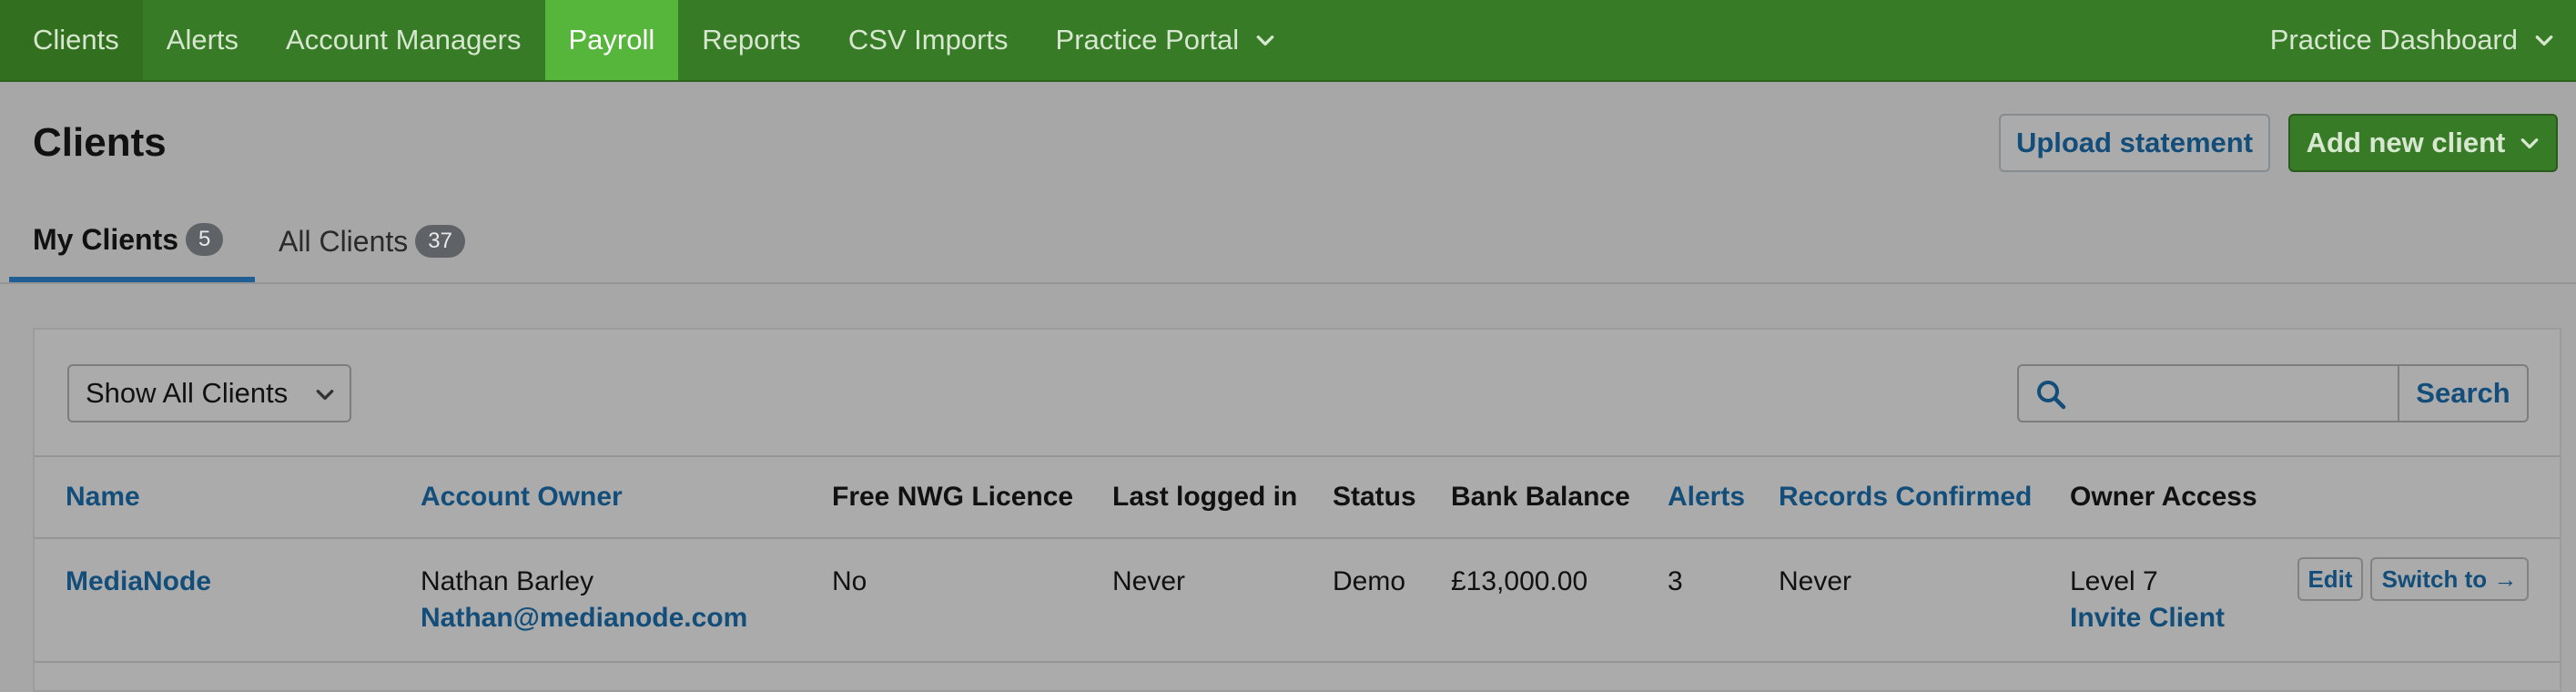 Image resolution: width=2576 pixels, height=692 pixels. I want to click on owner-name: Nathan Barley, so click(508, 581).